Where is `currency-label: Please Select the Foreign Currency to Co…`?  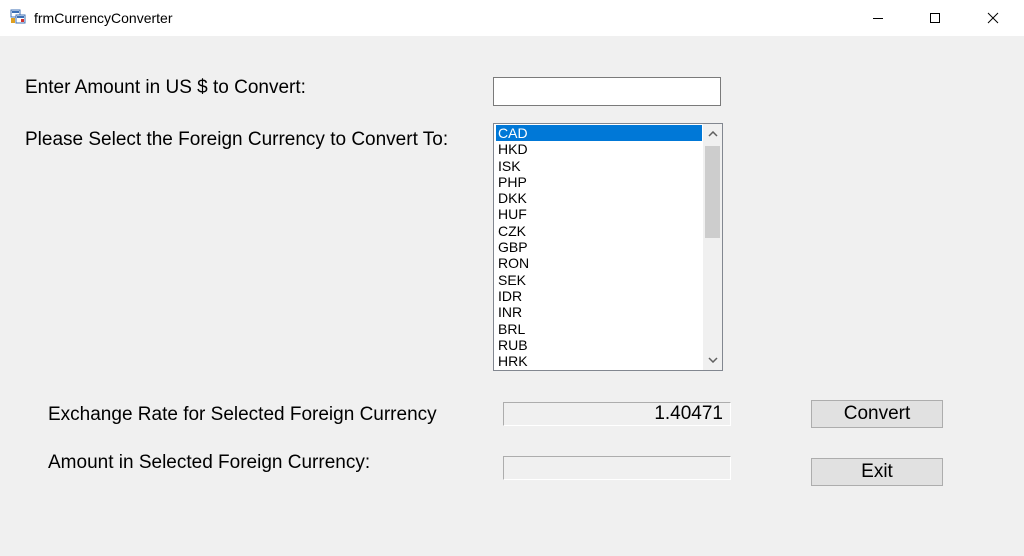
currency-label: Please Select the Foreign Currency to Co… is located at coordinates (237, 139).